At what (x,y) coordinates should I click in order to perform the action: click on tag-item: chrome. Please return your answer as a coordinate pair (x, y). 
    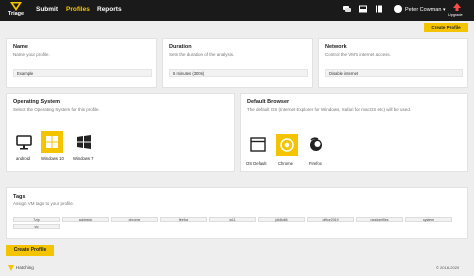
    Looking at the image, I should click on (134, 219).